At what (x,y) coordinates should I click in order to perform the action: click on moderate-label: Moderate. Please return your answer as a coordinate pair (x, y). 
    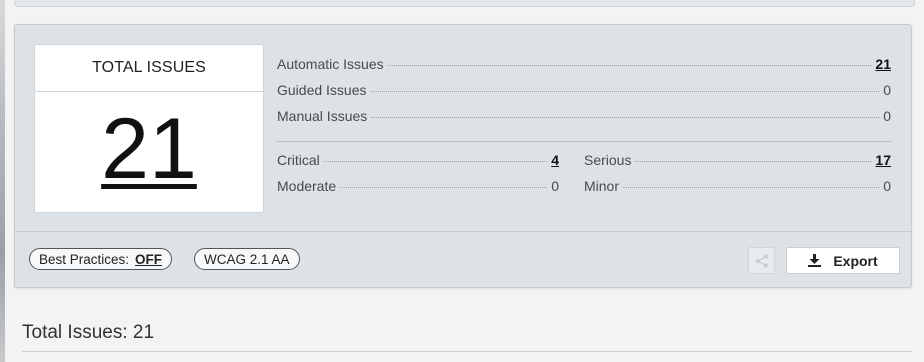
    Looking at the image, I should click on (307, 186).